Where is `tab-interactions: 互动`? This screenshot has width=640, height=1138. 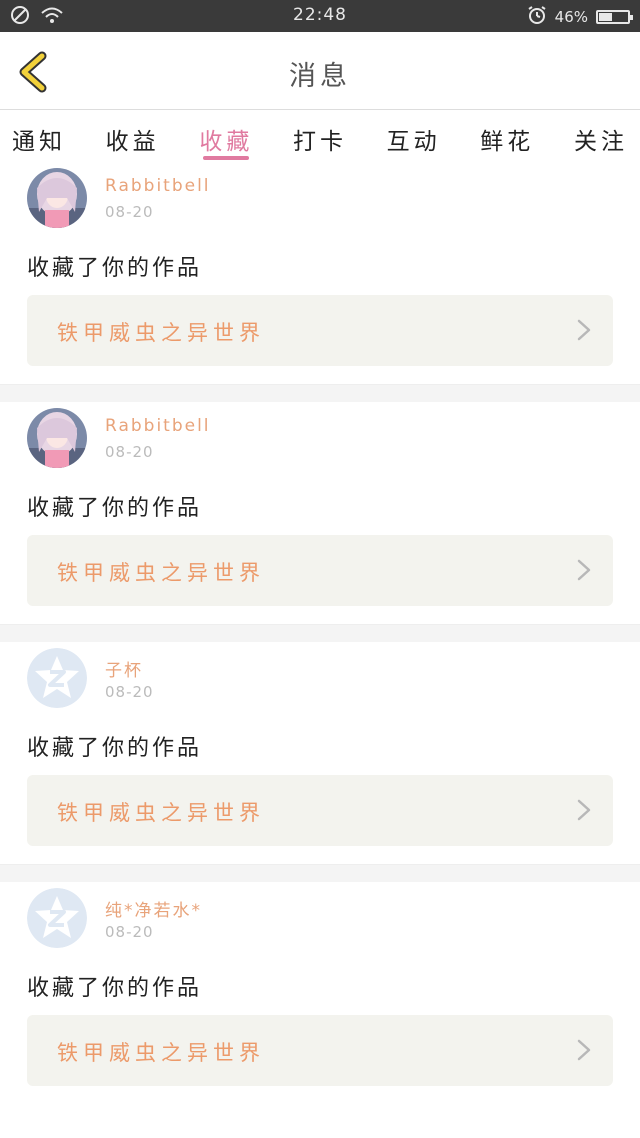
tab-interactions: 互动 is located at coordinates (414, 136).